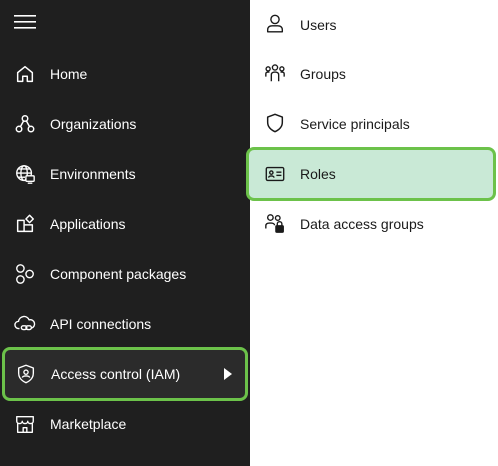 The width and height of the screenshot is (498, 466). Describe the element at coordinates (25, 224) in the screenshot. I see `applications-icon` at that location.